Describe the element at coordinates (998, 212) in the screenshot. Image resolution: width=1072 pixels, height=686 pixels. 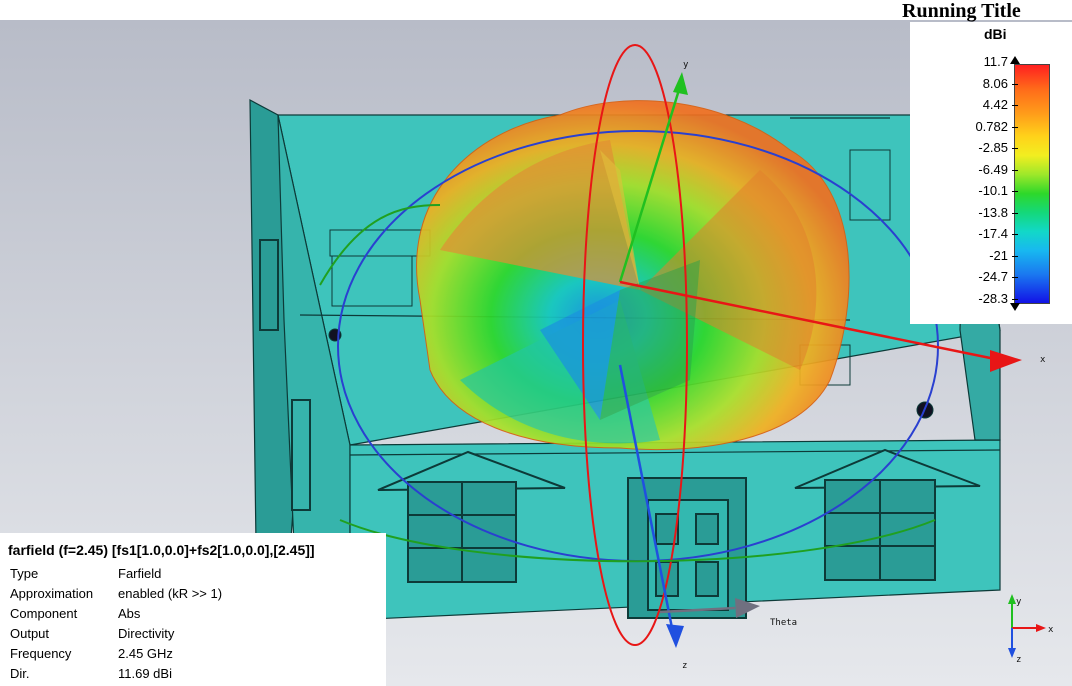
I see `legend-tick: -13.8` at that location.